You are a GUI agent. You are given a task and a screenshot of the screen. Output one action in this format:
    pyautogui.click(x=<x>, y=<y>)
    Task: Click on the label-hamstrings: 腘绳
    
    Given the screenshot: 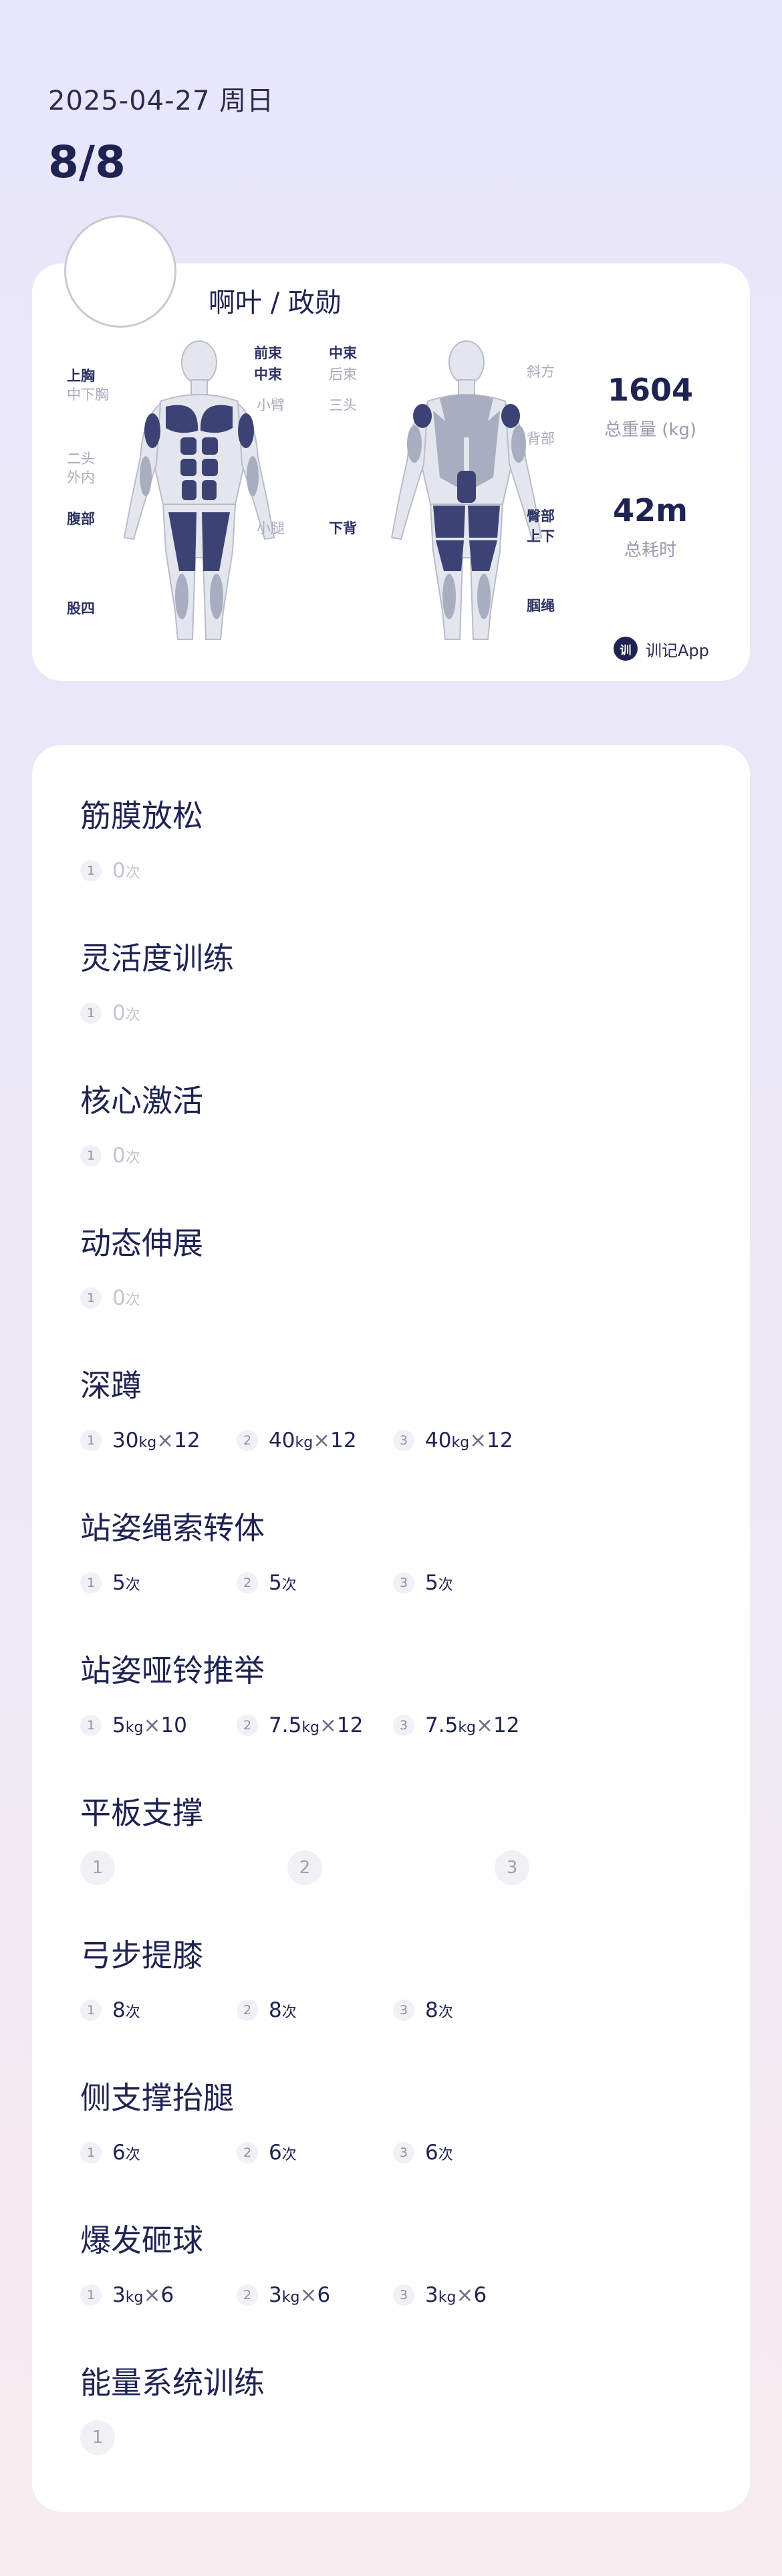 What is the action you would take?
    pyautogui.click(x=541, y=606)
    